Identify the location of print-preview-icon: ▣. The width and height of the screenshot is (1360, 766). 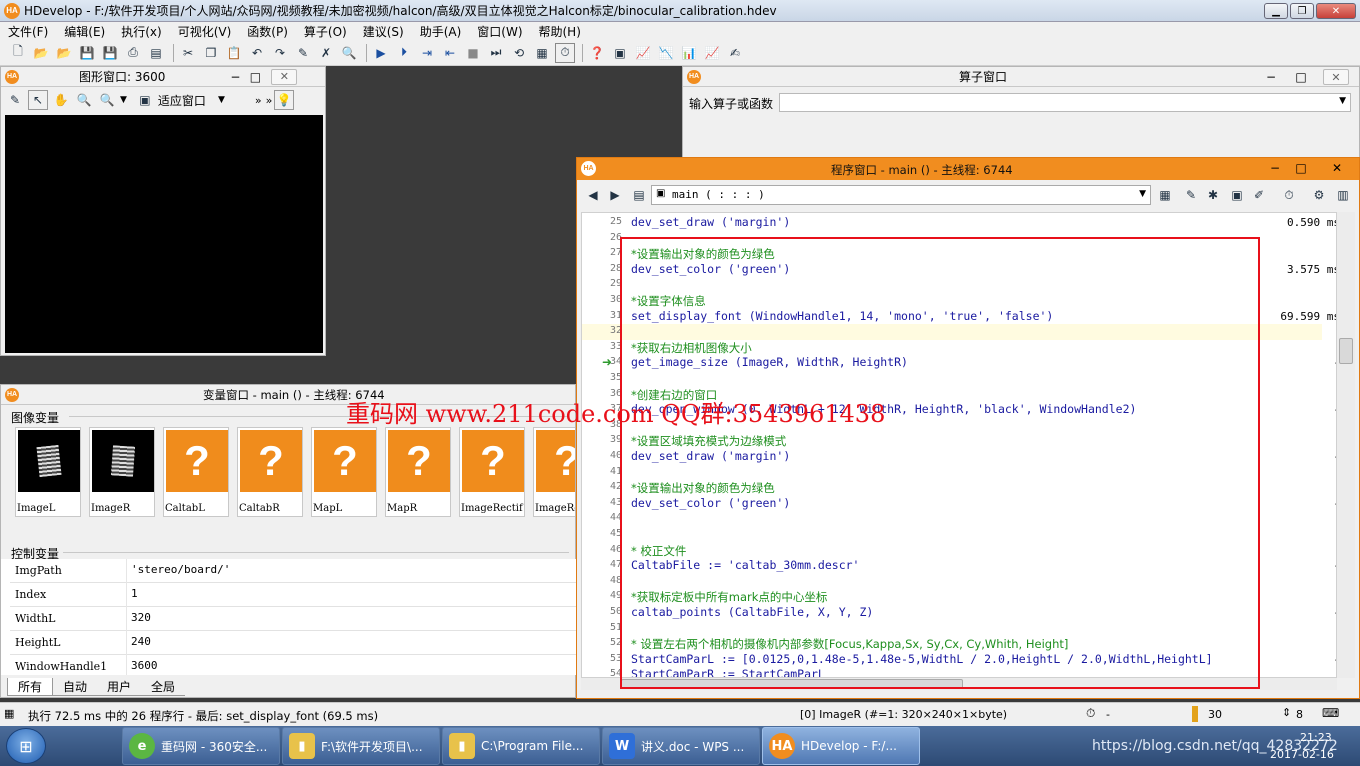
(1237, 195).